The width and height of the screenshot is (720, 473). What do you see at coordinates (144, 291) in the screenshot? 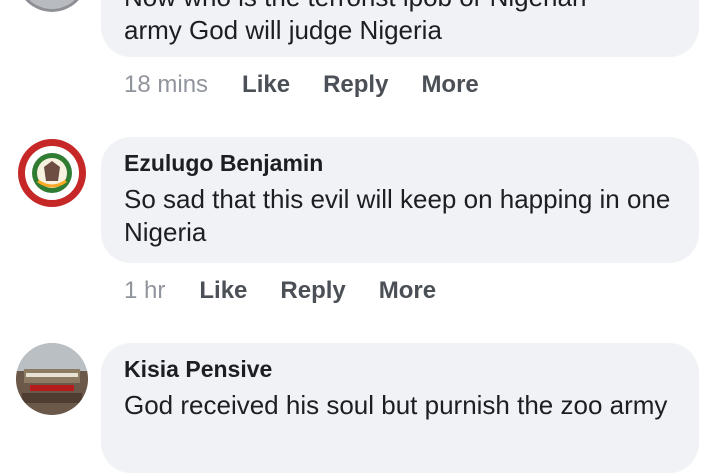
I see `comment-timestamp: 1 hr` at bounding box center [144, 291].